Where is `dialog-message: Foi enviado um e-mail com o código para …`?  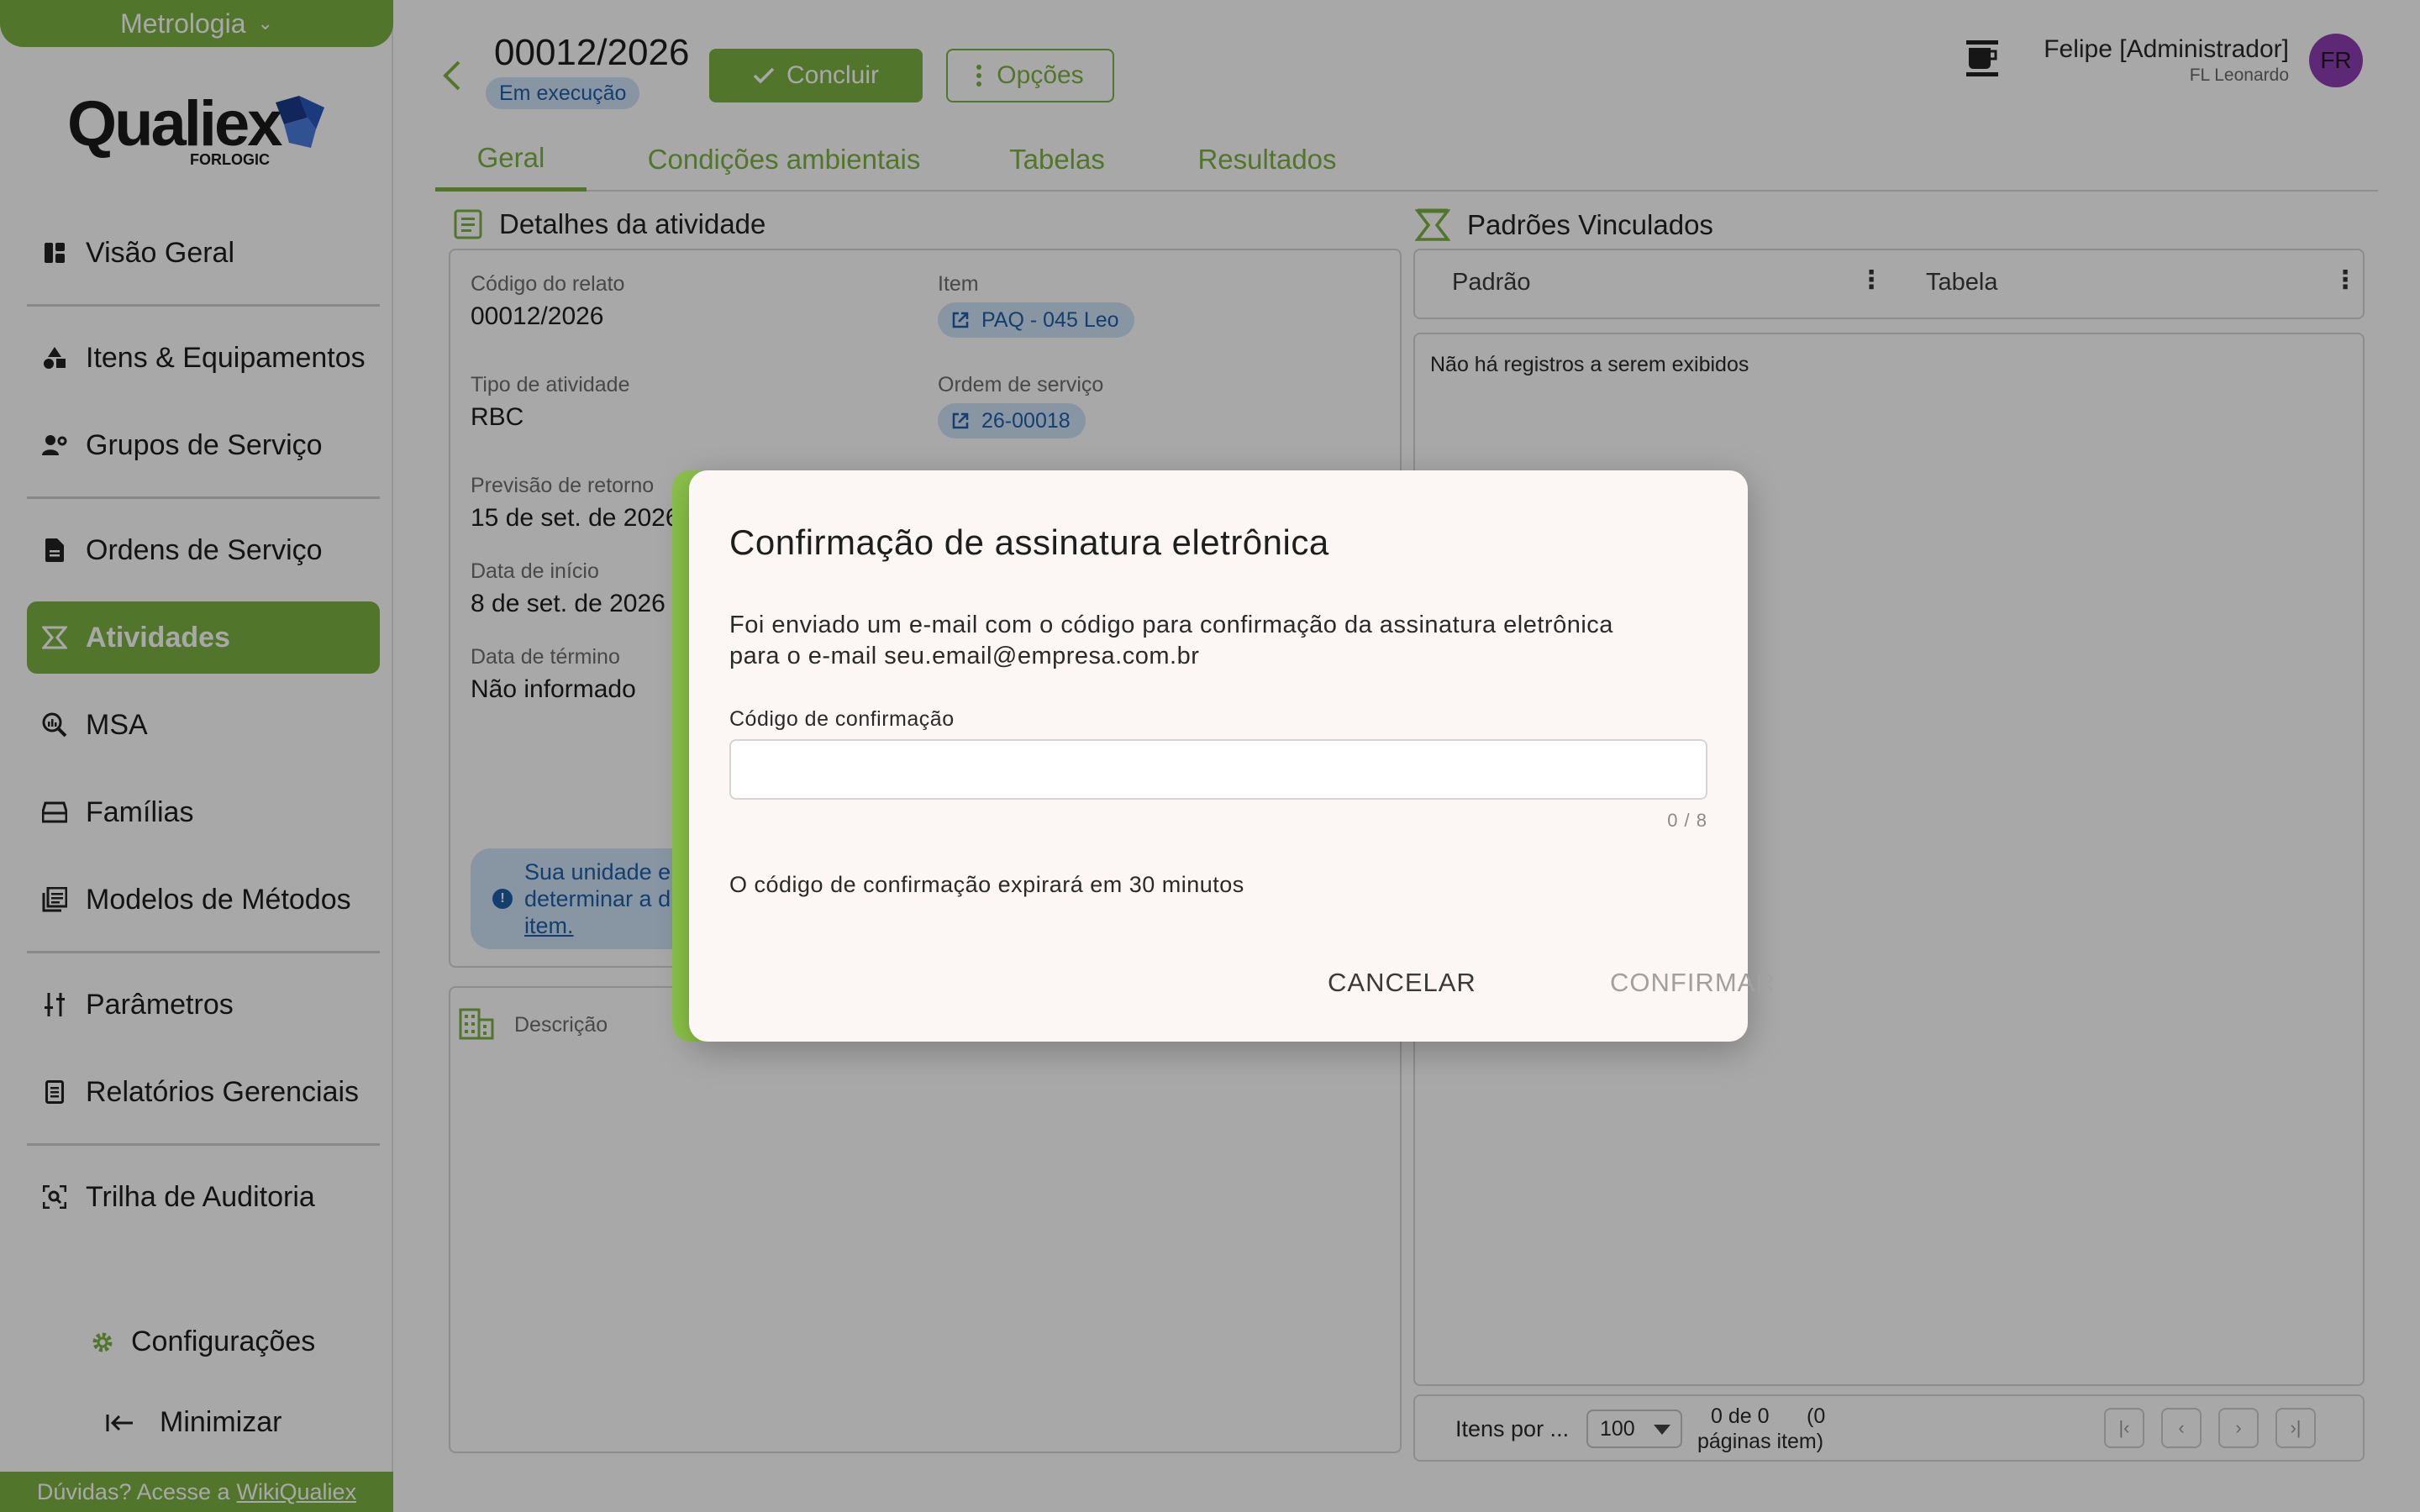 dialog-message: Foi enviado um e-mail com o código para … is located at coordinates (1216, 641).